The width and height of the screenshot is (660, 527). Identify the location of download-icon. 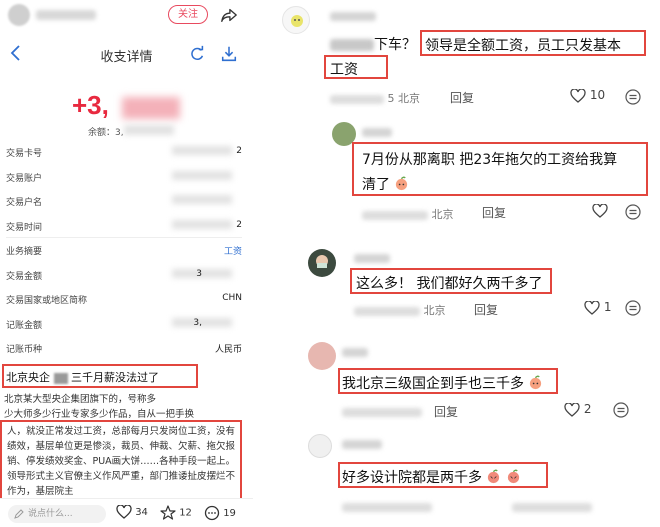
(229, 54).